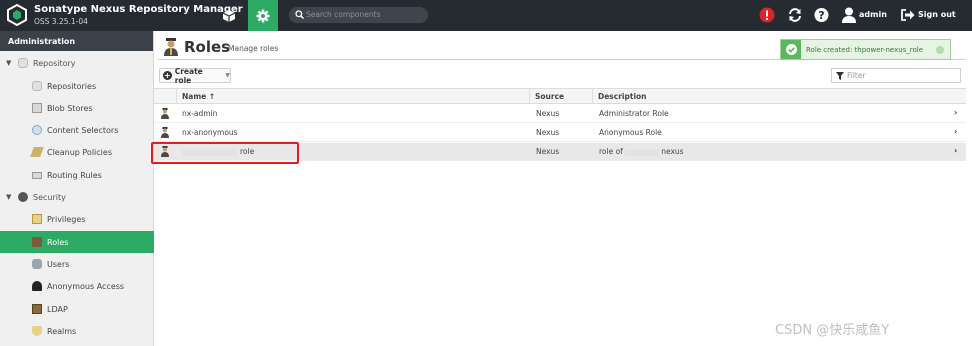  What do you see at coordinates (873, 14) in the screenshot?
I see `user-label: admin` at bounding box center [873, 14].